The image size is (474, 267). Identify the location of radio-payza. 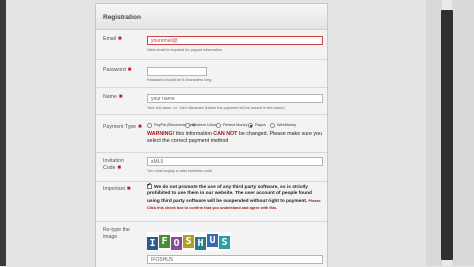
(250, 125).